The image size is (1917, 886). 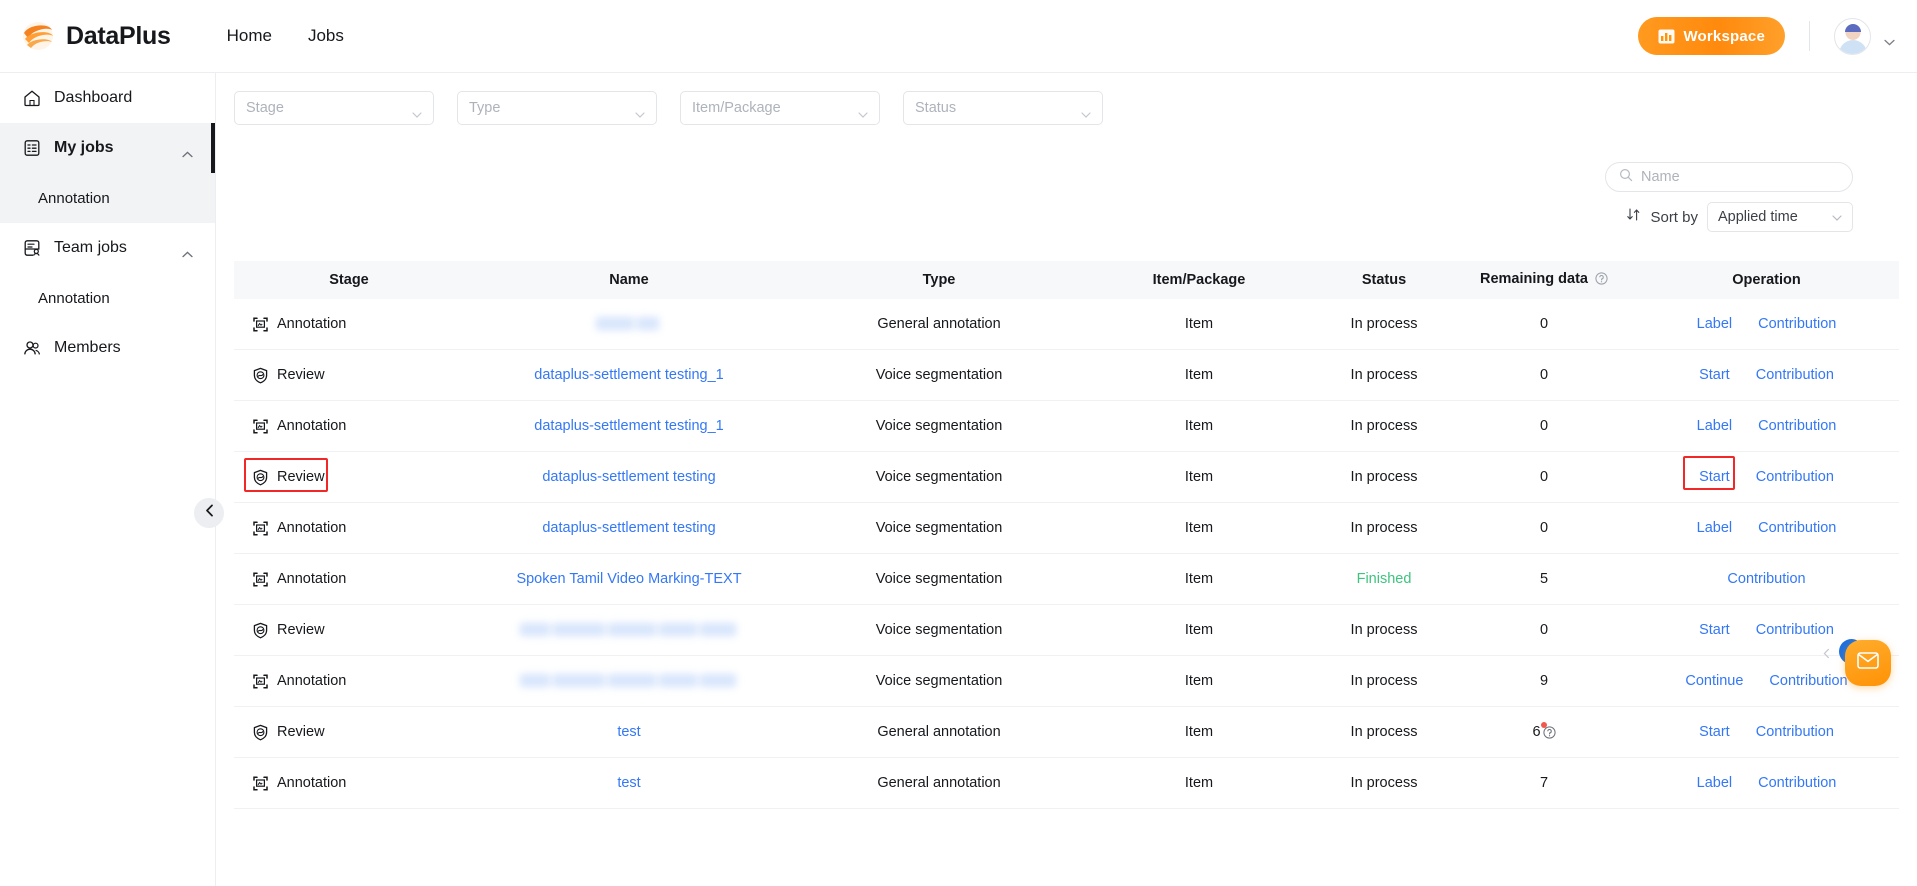 I want to click on job-name-link: Spoken Tamil Video Marking-TEXT, so click(x=628, y=579).